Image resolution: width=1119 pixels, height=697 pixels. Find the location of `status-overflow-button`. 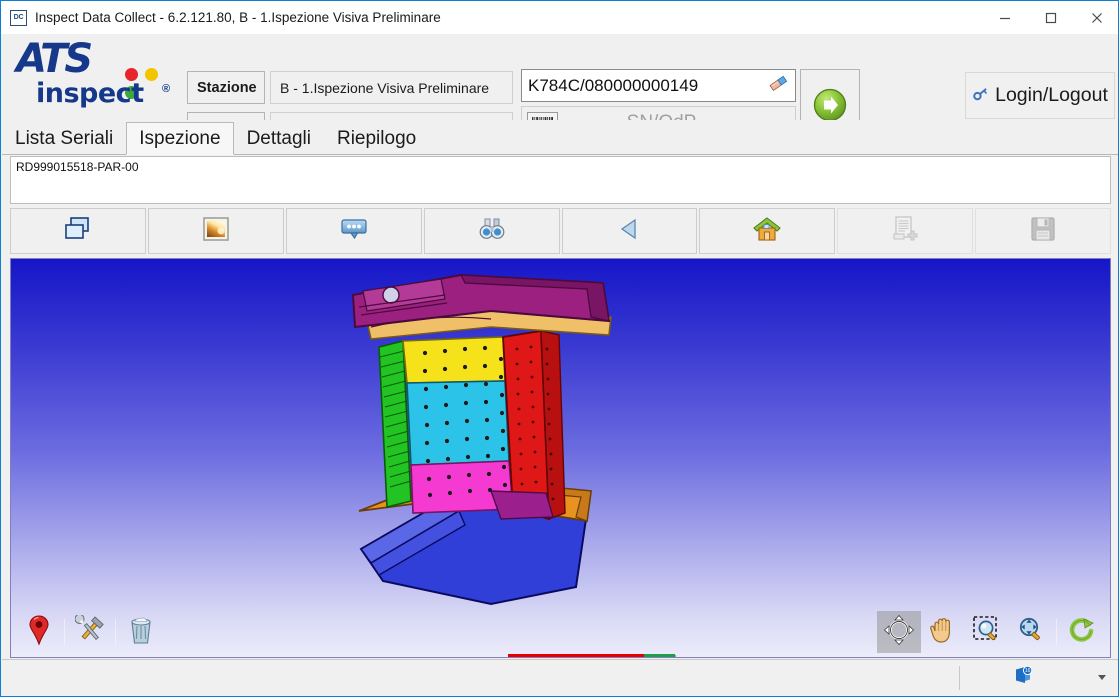

status-overflow-button is located at coordinates (1101, 678).